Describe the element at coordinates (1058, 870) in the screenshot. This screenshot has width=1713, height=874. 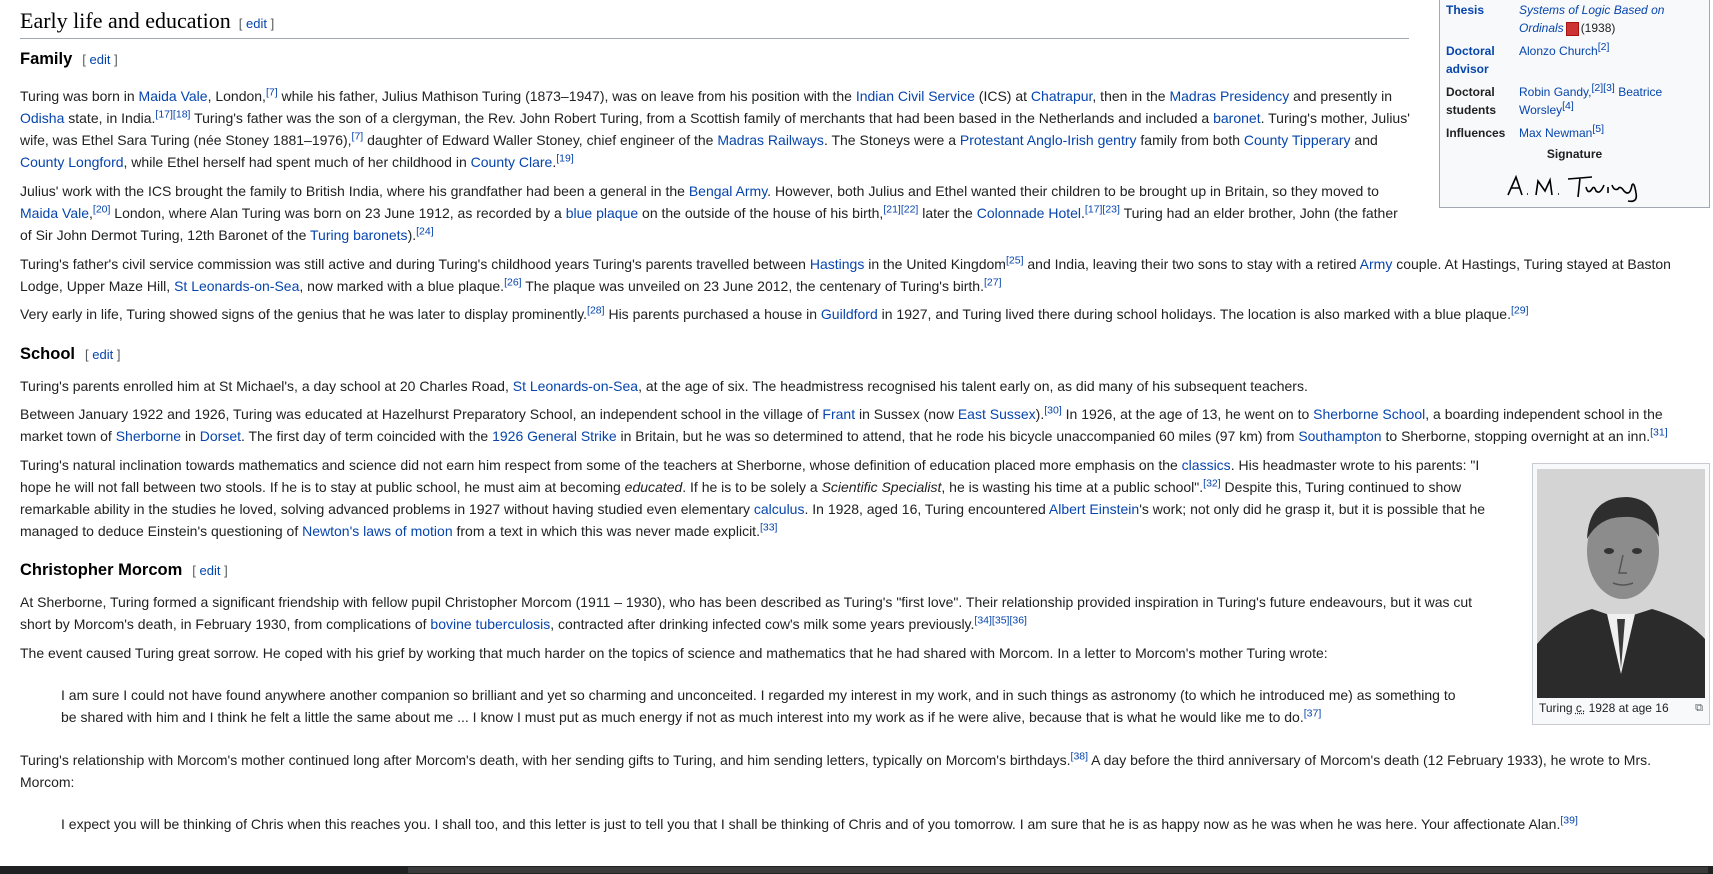
I see `scrollbar-thumb` at that location.